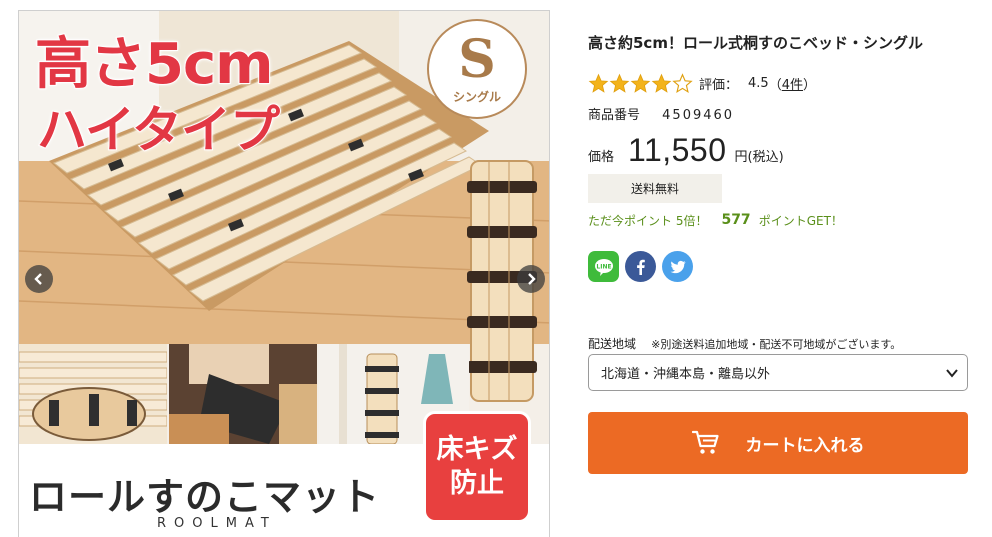 This screenshot has width=992, height=537. What do you see at coordinates (601, 157) in the screenshot?
I see `price-label: 価格` at bounding box center [601, 157].